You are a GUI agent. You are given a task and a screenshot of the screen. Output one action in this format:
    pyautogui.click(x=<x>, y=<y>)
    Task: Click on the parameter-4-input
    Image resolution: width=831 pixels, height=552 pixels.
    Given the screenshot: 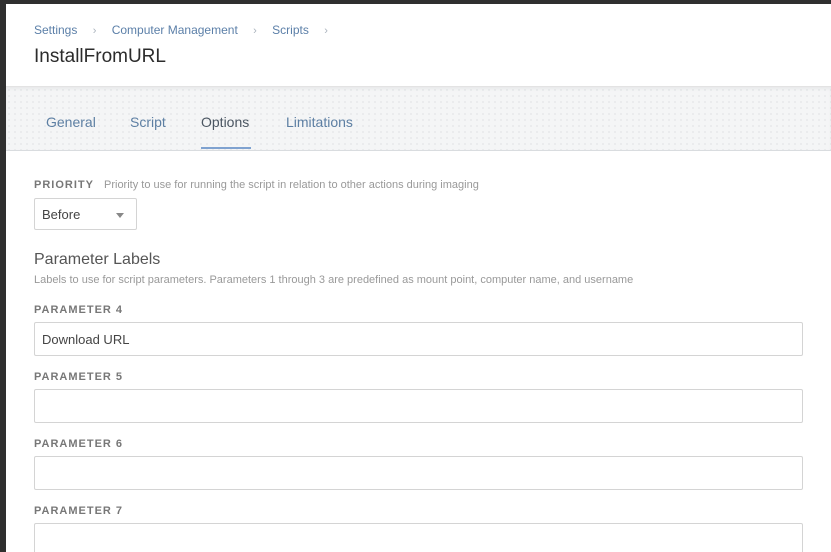 What is the action you would take?
    pyautogui.click(x=418, y=339)
    